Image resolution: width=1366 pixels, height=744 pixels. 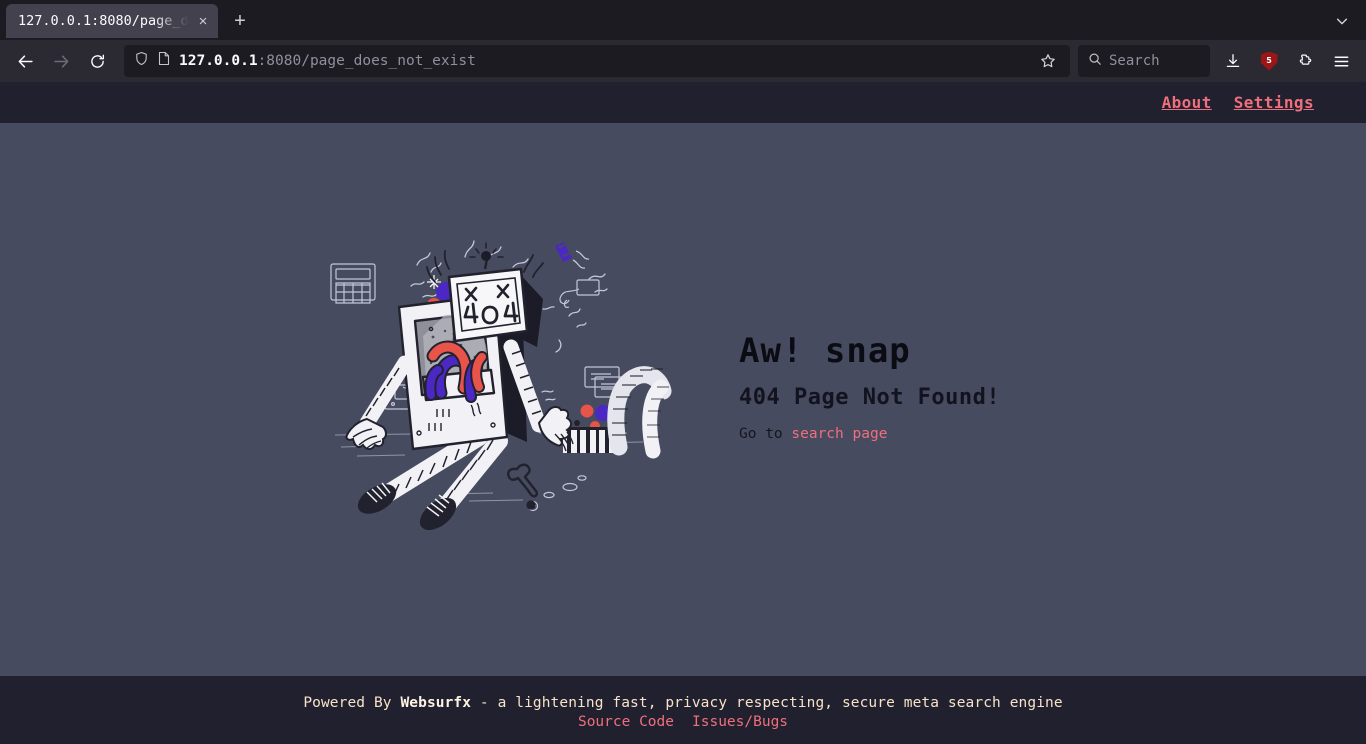 I want to click on hamburger-menu-icon, so click(x=1341, y=61).